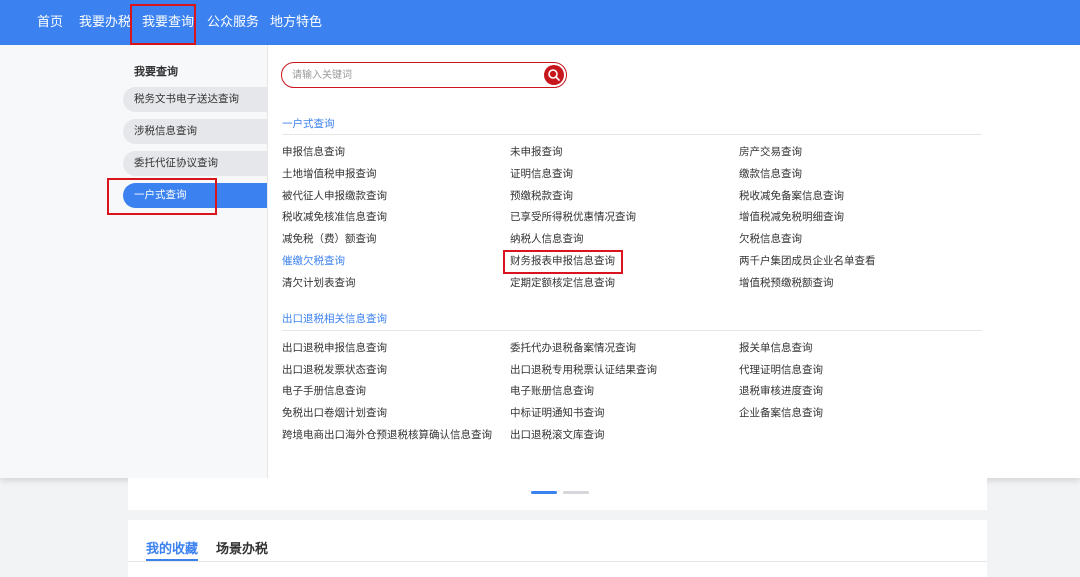 This screenshot has width=1080, height=577. What do you see at coordinates (172, 547) in the screenshot?
I see `tab-my-favorites: 我的收藏` at bounding box center [172, 547].